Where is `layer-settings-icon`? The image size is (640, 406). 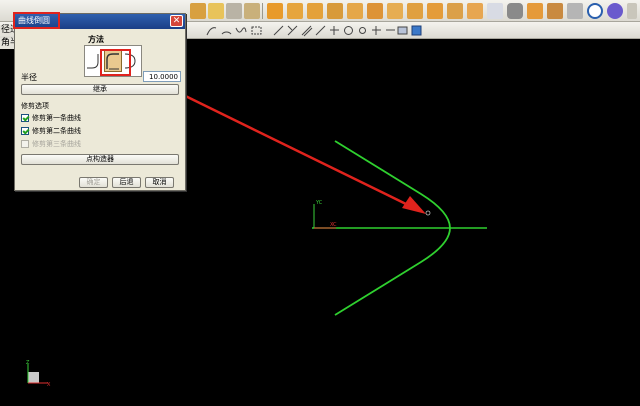
layer-settings-icon is located at coordinates (402, 30).